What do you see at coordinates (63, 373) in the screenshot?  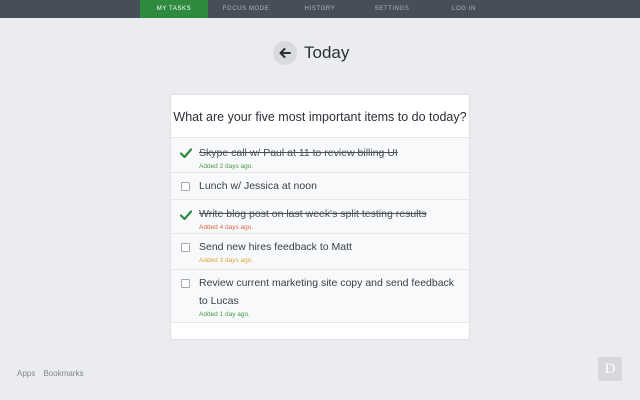 I see `bookmarks-link: Bookmarks` at bounding box center [63, 373].